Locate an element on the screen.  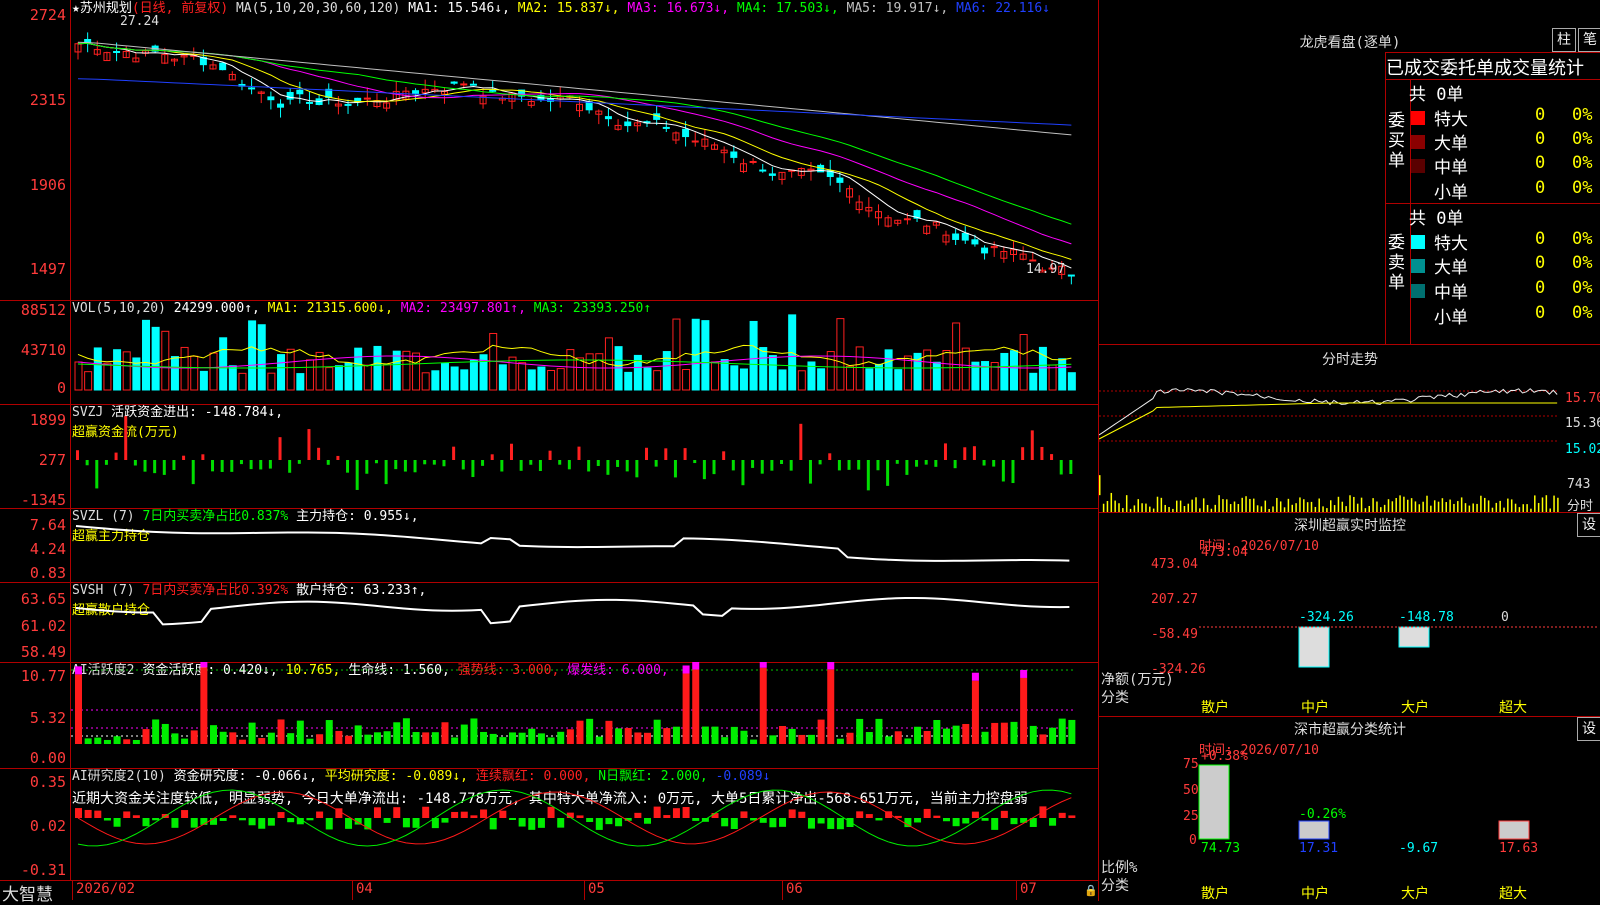
sz-class-canvas is located at coordinates (1349, 809).